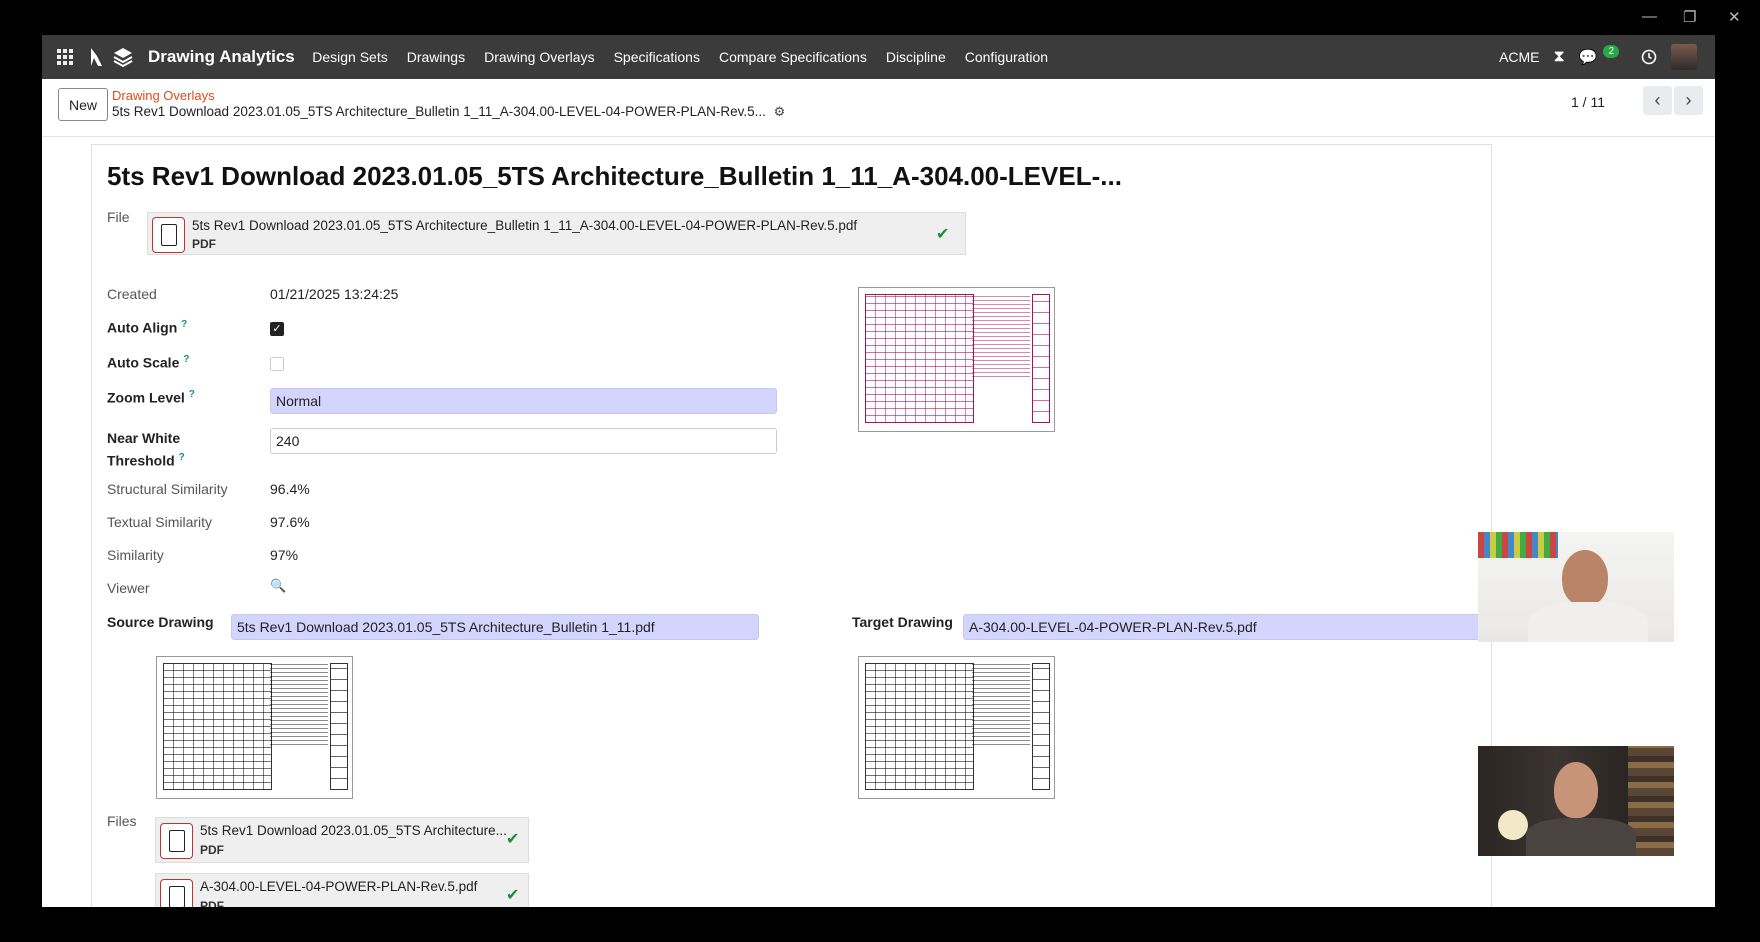  What do you see at coordinates (1041, 358) in the screenshot?
I see `overlay-title-block-graphic` at bounding box center [1041, 358].